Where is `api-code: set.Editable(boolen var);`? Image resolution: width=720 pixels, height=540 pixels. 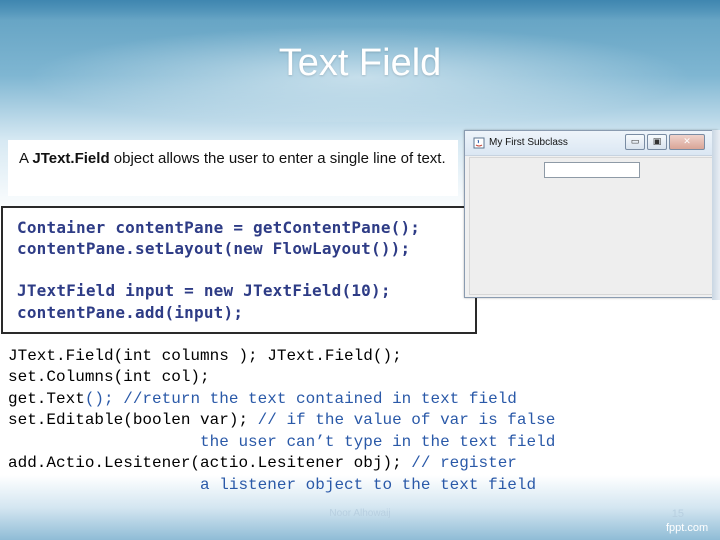
api-code: set.Editable(boolen var); is located at coordinates (128, 420).